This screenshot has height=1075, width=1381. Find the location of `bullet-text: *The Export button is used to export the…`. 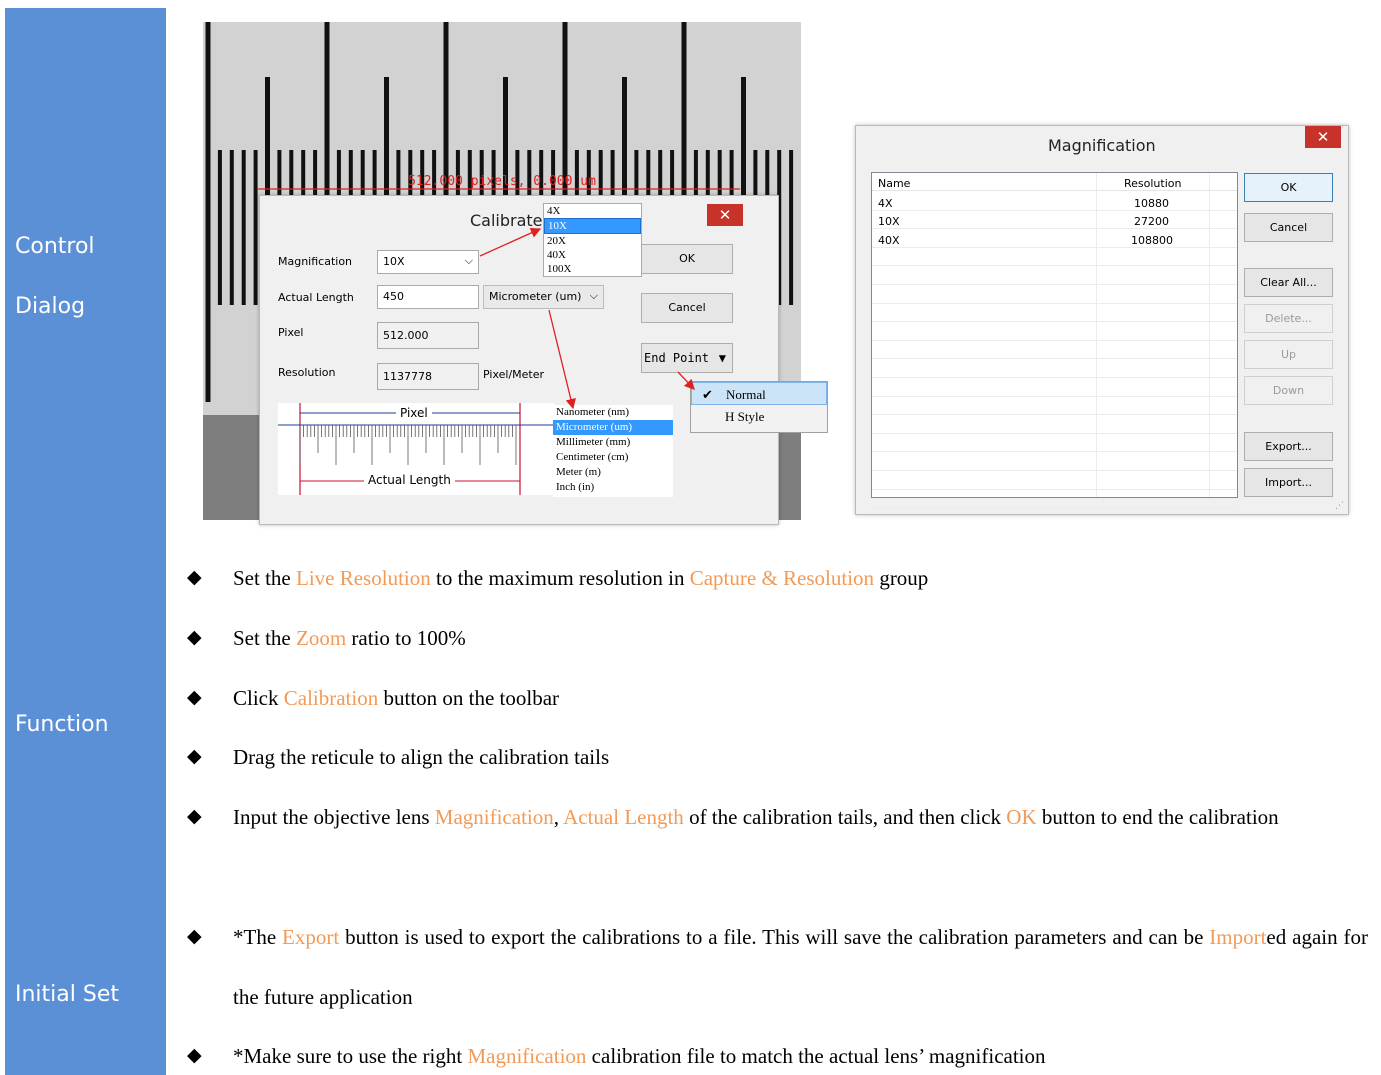

bullet-text: *The Export button is used to export the… is located at coordinates (800, 967).